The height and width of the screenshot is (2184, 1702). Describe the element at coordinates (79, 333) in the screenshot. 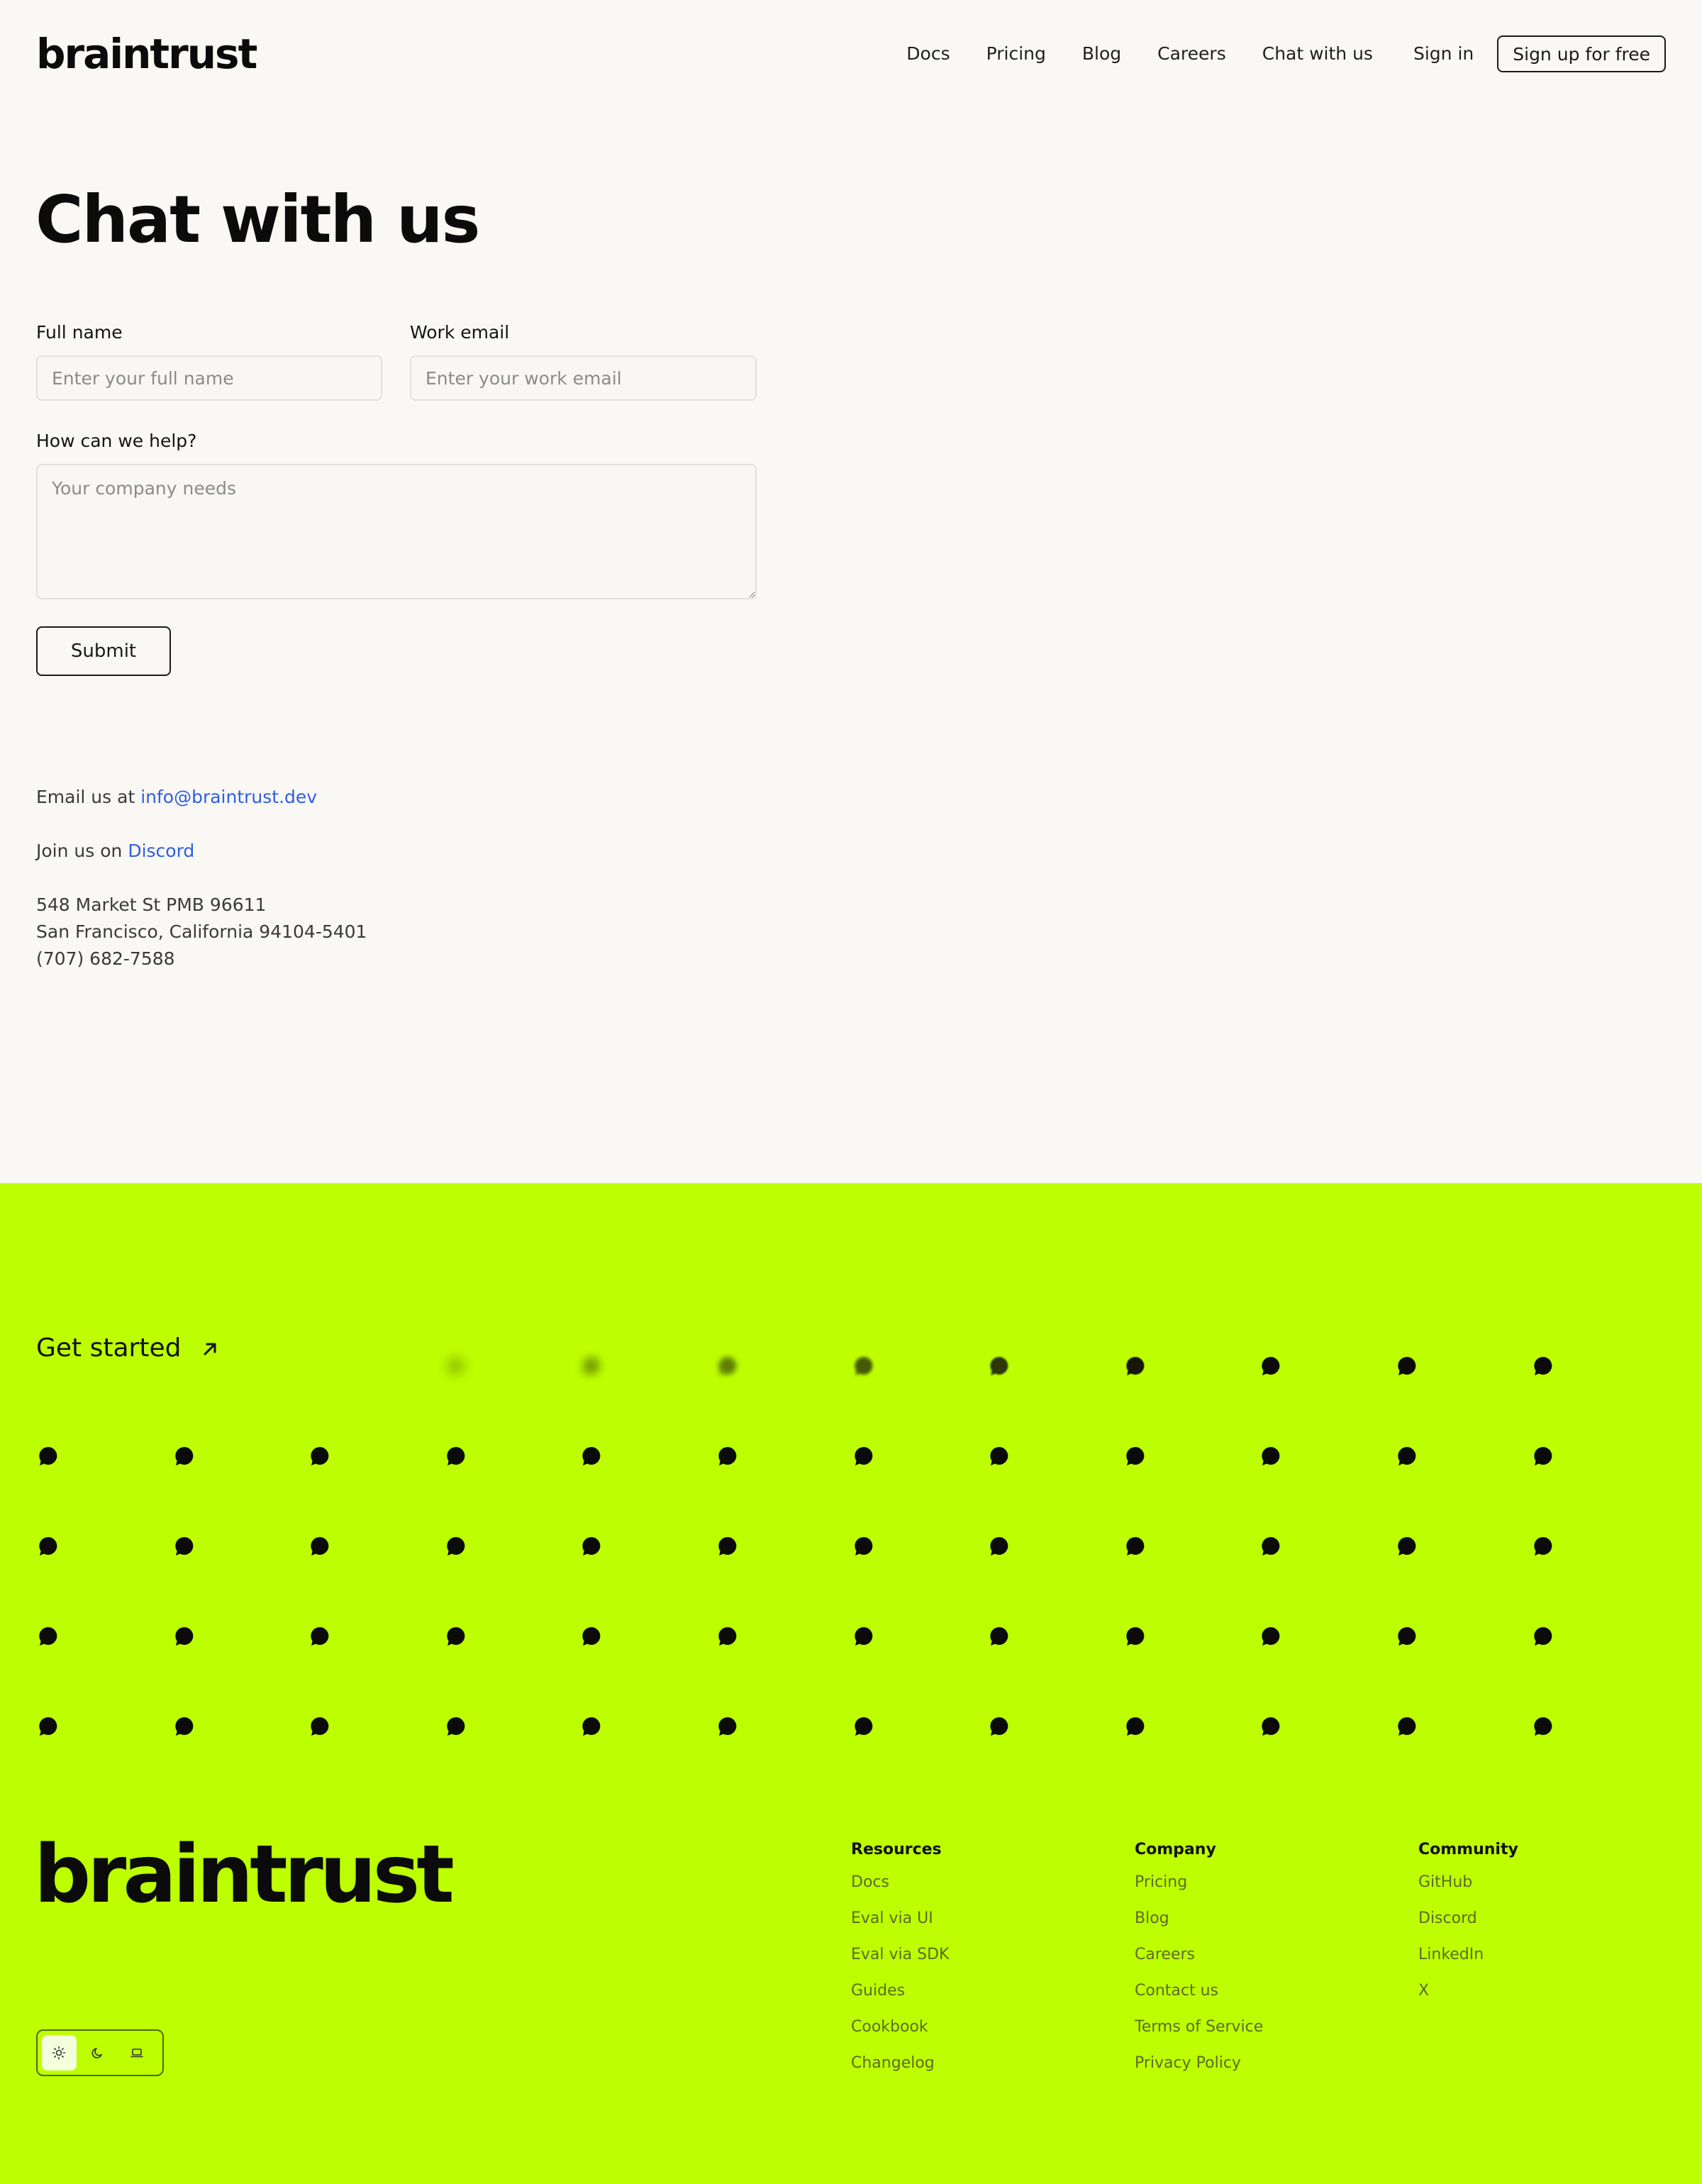

I see `full-name-label: Full name` at that location.